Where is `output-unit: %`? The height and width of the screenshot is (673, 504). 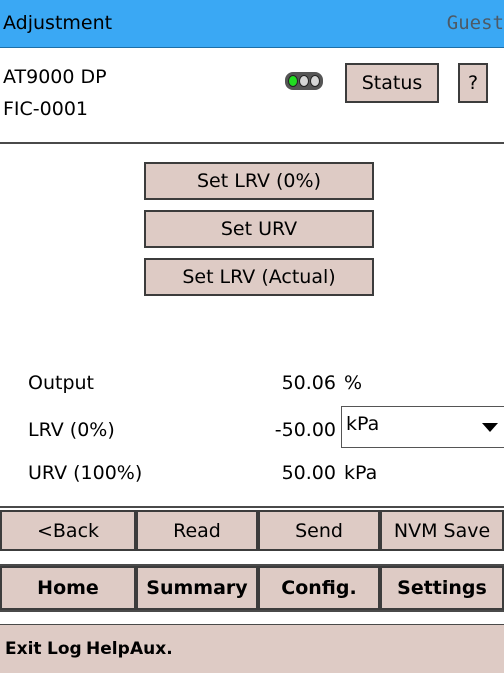
output-unit: % is located at coordinates (353, 383).